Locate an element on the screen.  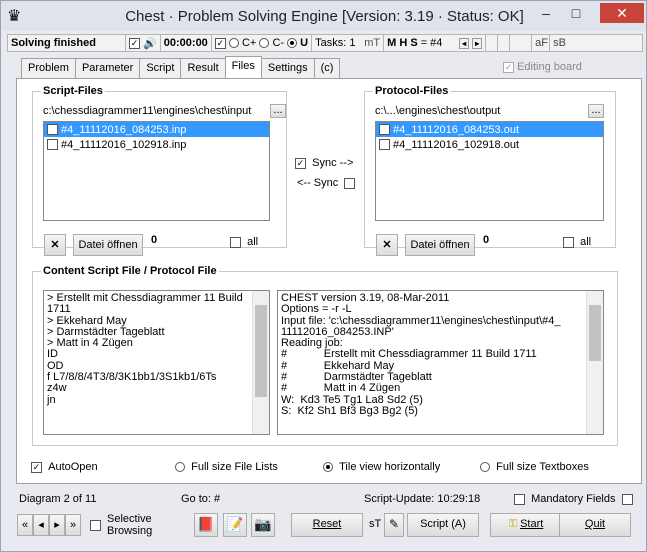
text-line: # Matt in 4 Zügen is located at coordinates (341, 388).